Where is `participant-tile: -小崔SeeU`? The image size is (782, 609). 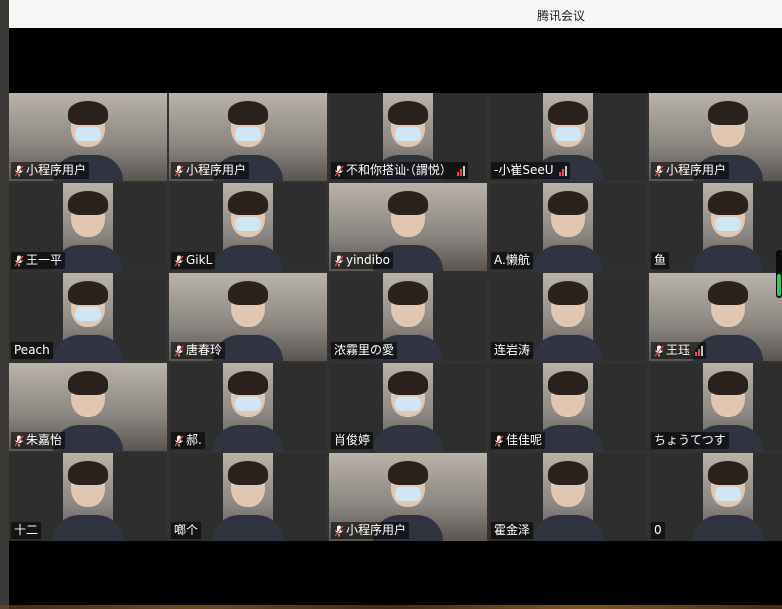 participant-tile: -小崔SeeU is located at coordinates (568, 137).